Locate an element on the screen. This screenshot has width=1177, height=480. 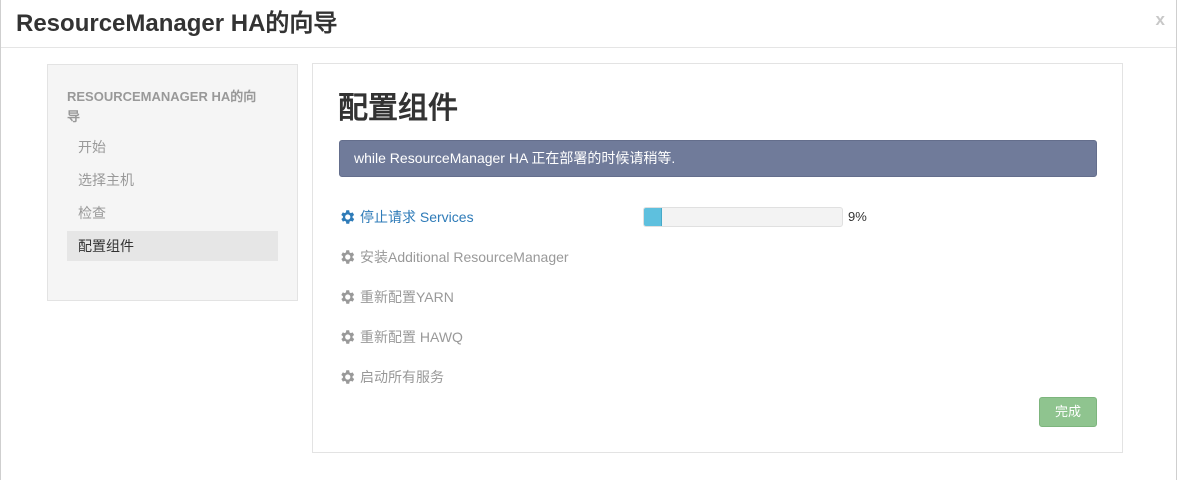
close-button: x is located at coordinates (1160, 20).